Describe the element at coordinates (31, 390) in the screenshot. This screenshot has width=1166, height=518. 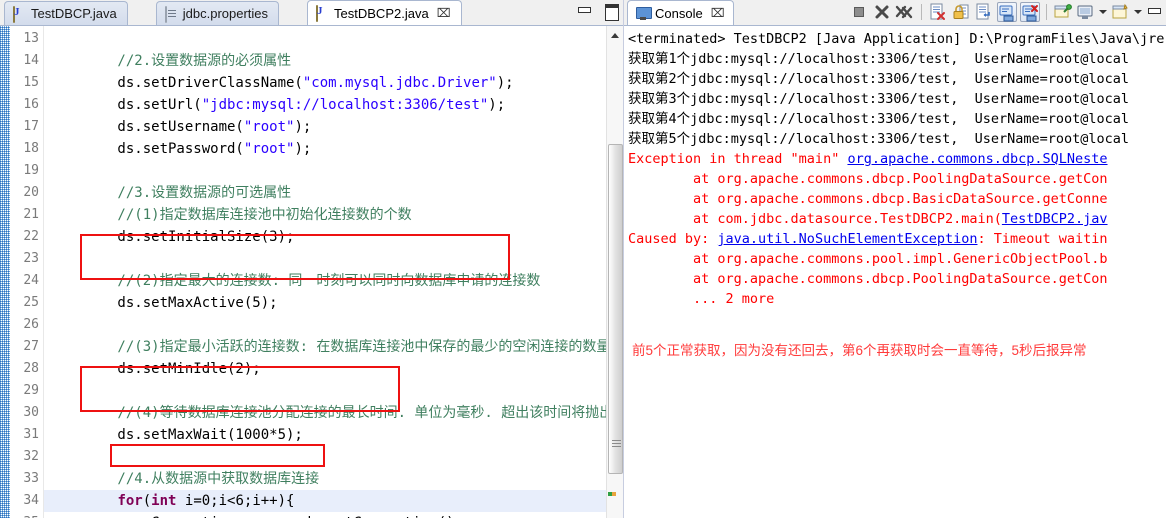
I see `line-number: 29` at that location.